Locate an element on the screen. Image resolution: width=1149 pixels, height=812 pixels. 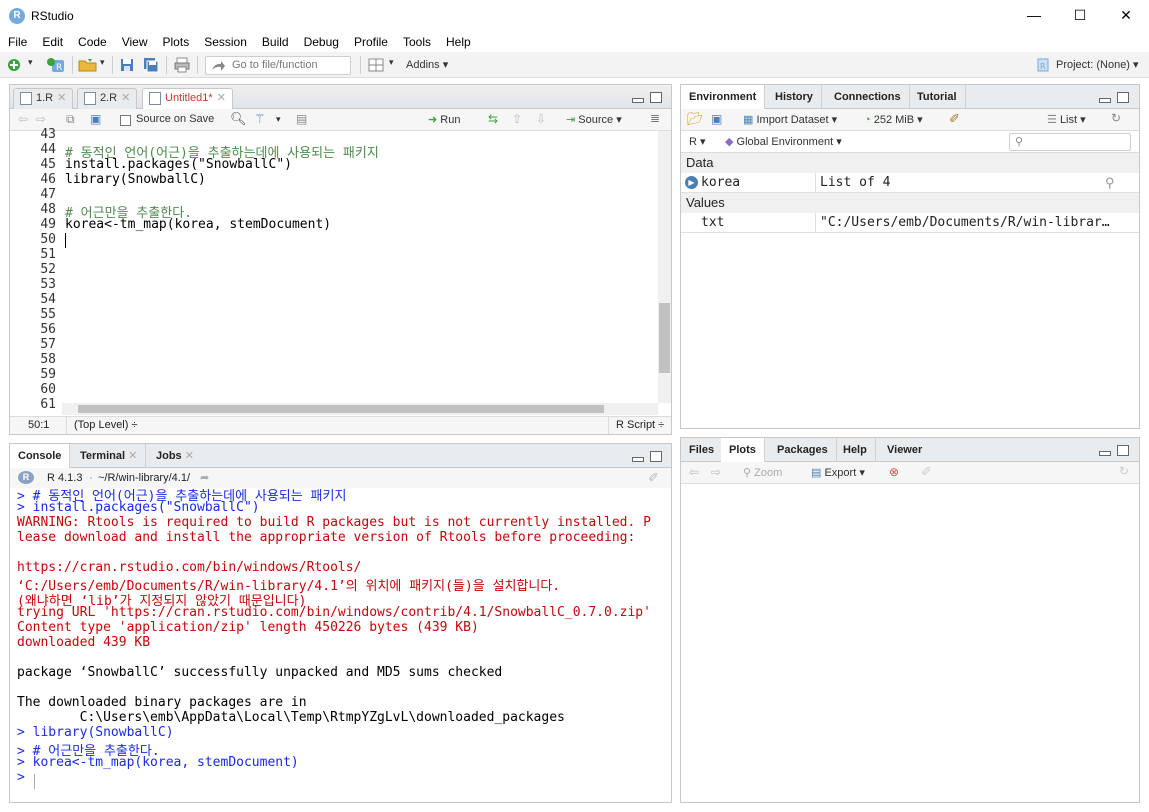
menu-plots: Plots is located at coordinates (176, 42).